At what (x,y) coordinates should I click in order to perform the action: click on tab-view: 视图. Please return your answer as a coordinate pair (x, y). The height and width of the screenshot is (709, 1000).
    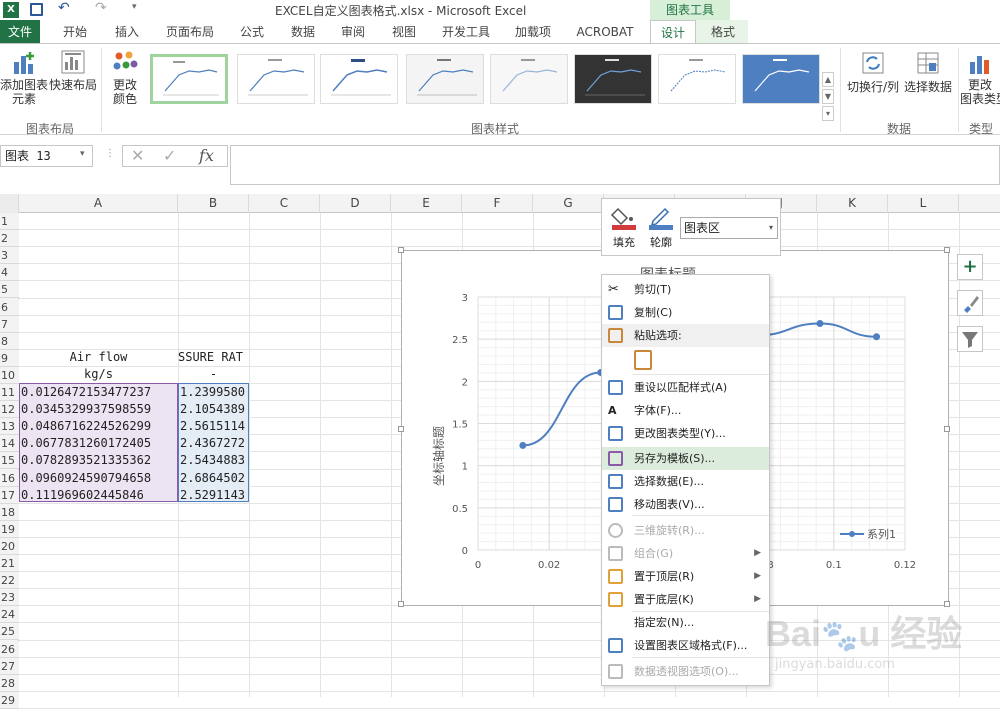
    Looking at the image, I should click on (404, 32).